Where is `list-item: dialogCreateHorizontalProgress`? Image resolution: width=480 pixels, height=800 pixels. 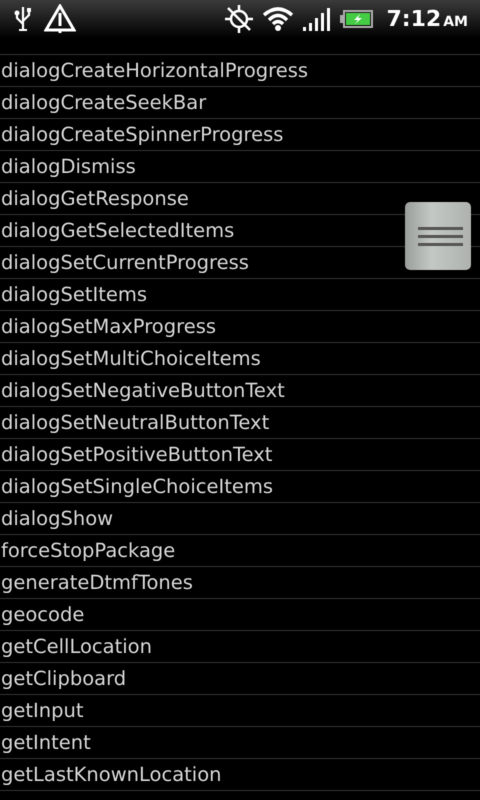 list-item: dialogCreateHorizontalProgress is located at coordinates (154, 70).